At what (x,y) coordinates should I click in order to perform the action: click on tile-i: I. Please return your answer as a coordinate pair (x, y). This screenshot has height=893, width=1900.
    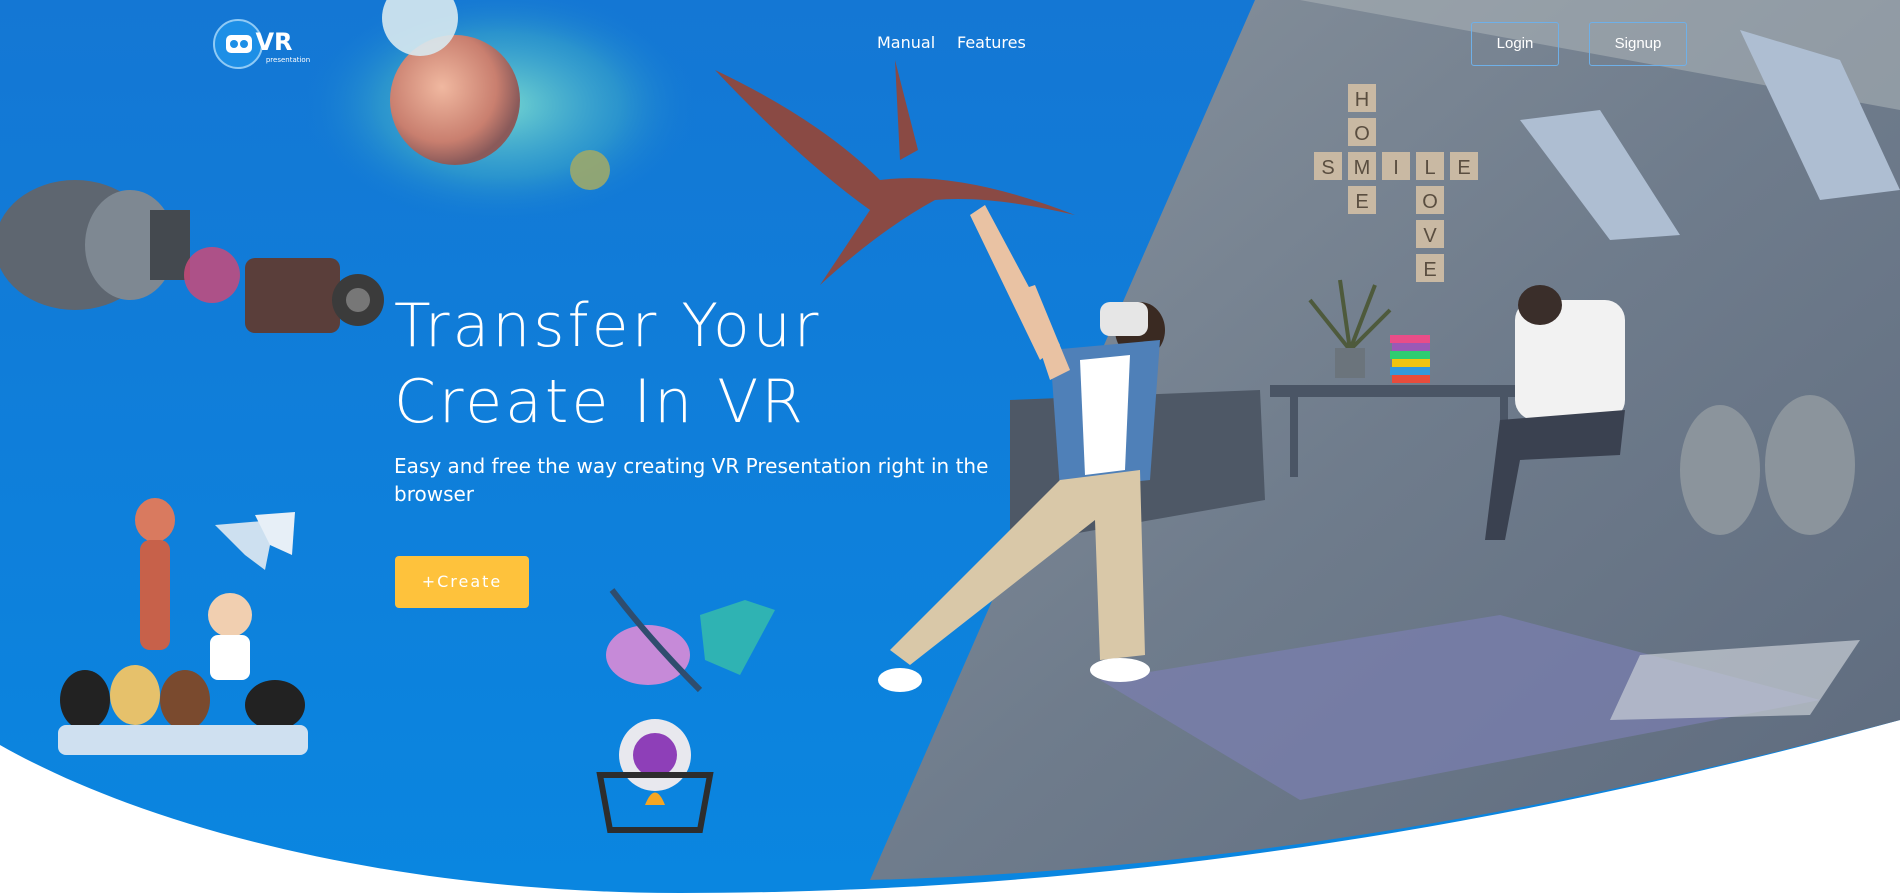
    Looking at the image, I should click on (1396, 168).